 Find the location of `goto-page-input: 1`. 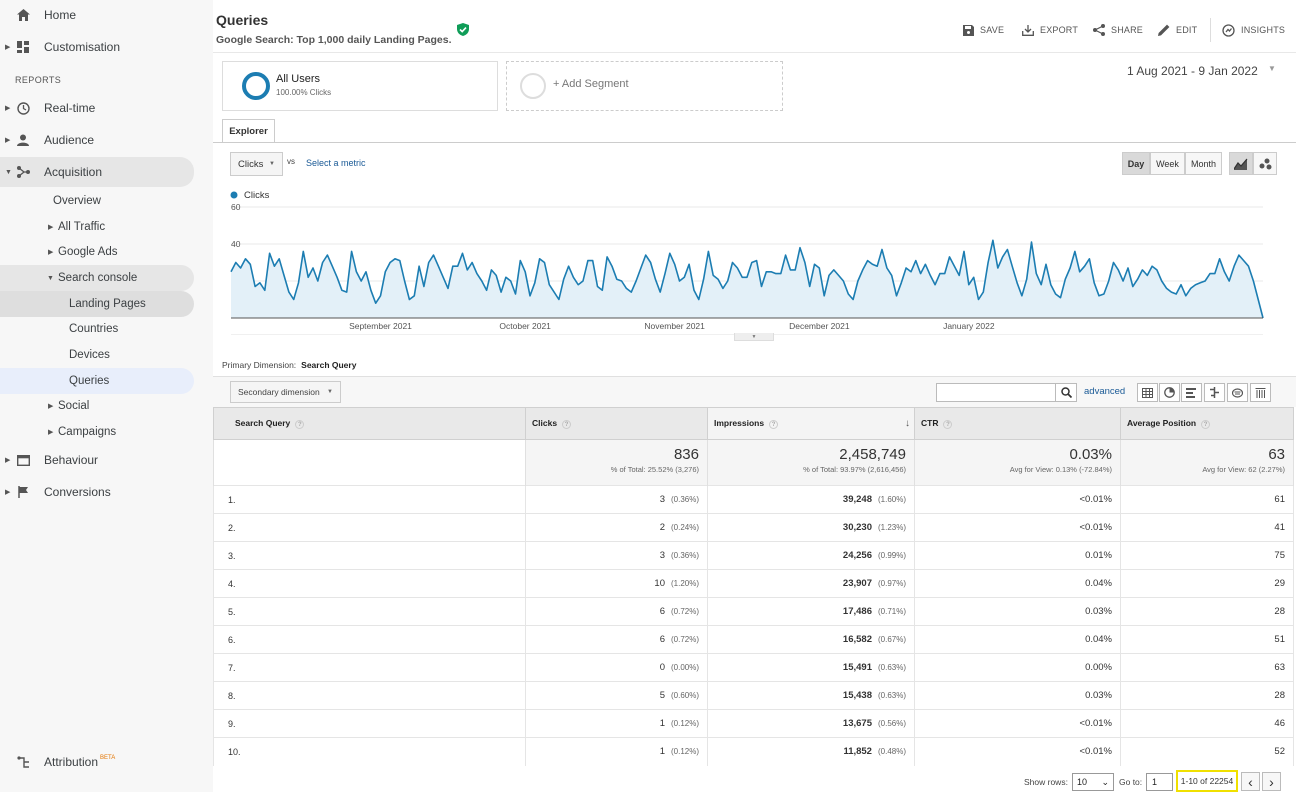

goto-page-input: 1 is located at coordinates (1159, 782).